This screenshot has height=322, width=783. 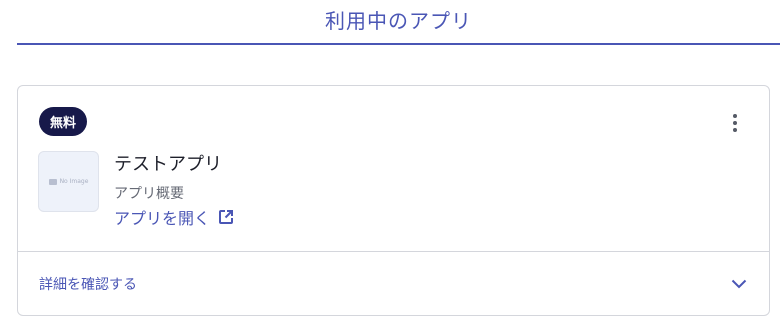 What do you see at coordinates (88, 284) in the screenshot?
I see `details-label: 詳細を確認する` at bounding box center [88, 284].